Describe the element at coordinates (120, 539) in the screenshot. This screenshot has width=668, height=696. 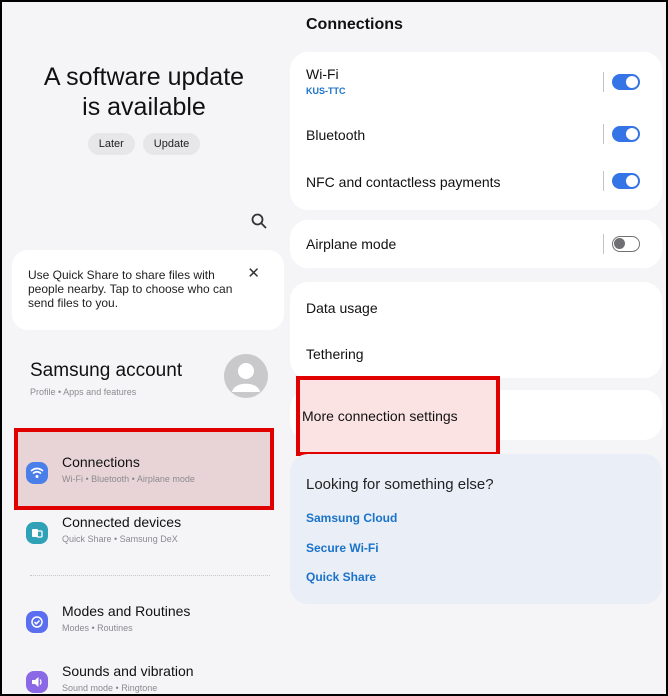
I see `menu-subtitle: Quick Share • Samsung DeX` at that location.